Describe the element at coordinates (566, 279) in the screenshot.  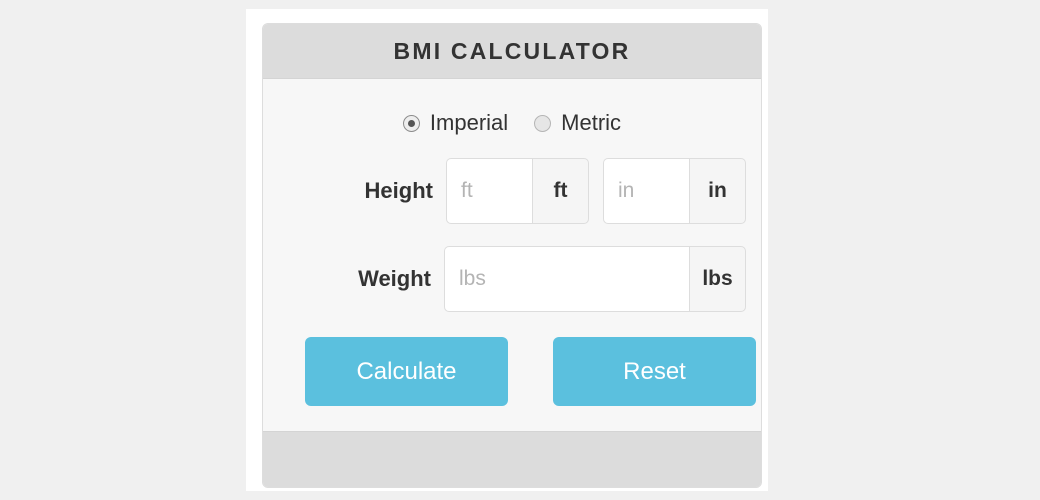
I see `weight-input` at that location.